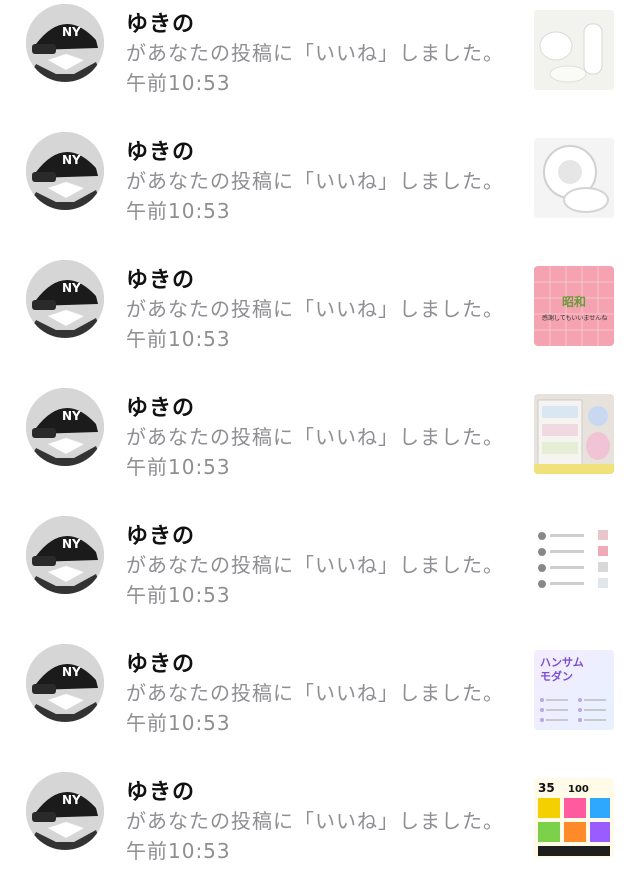 The height and width of the screenshot is (896, 640). I want to click on thumb-card-line2: モダン, so click(556, 676).